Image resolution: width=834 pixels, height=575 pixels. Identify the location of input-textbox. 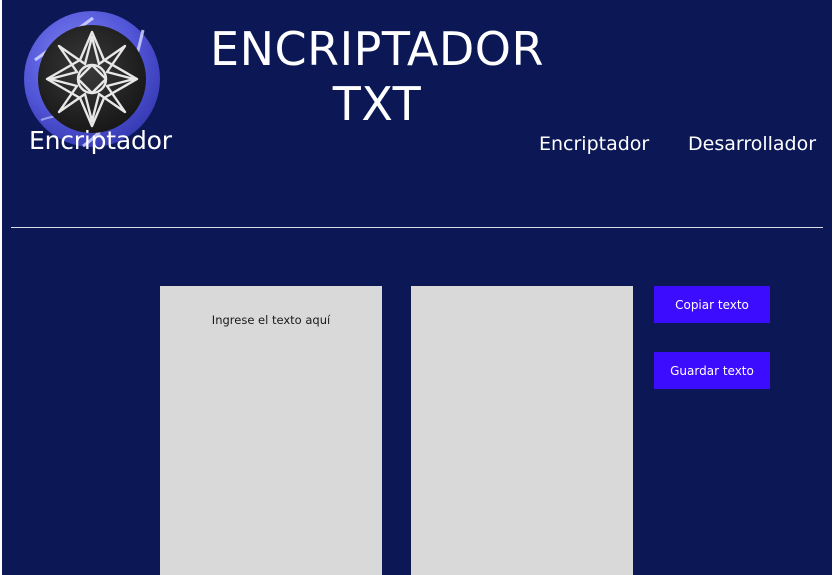
(271, 430).